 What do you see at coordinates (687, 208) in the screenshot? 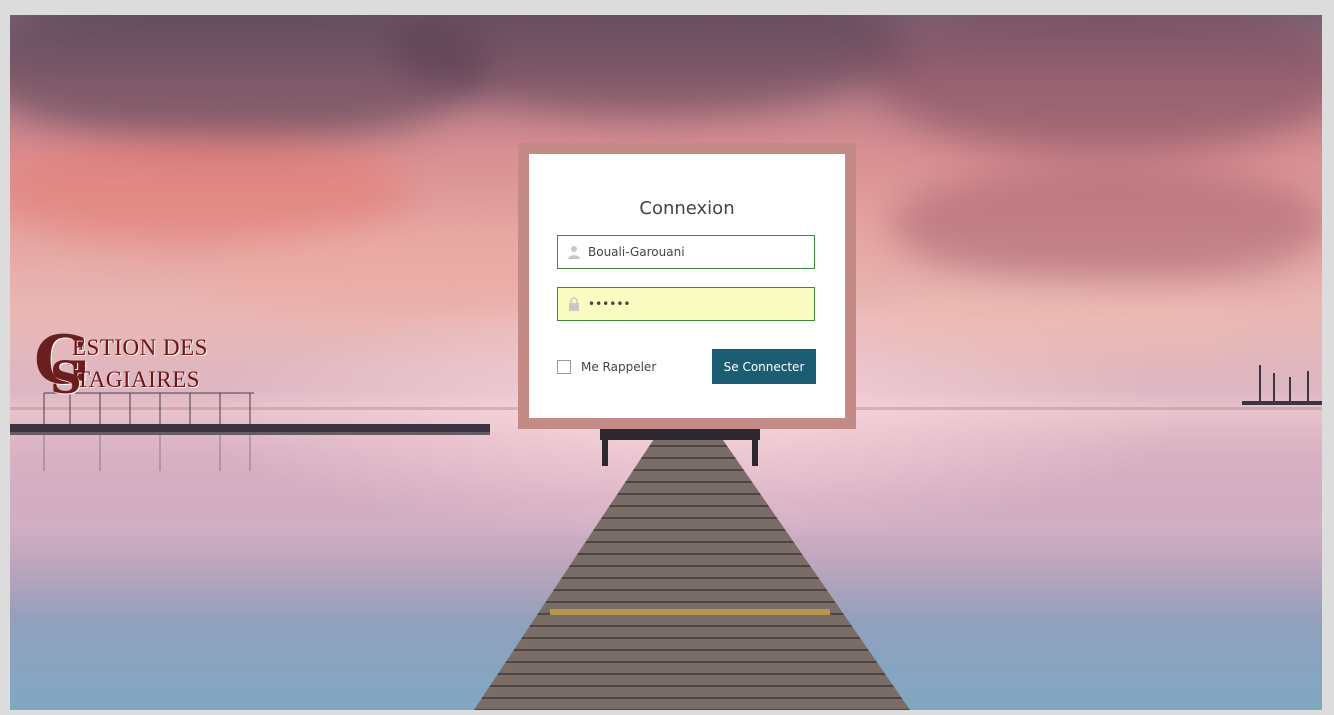
I see `login-title: Connexion` at bounding box center [687, 208].